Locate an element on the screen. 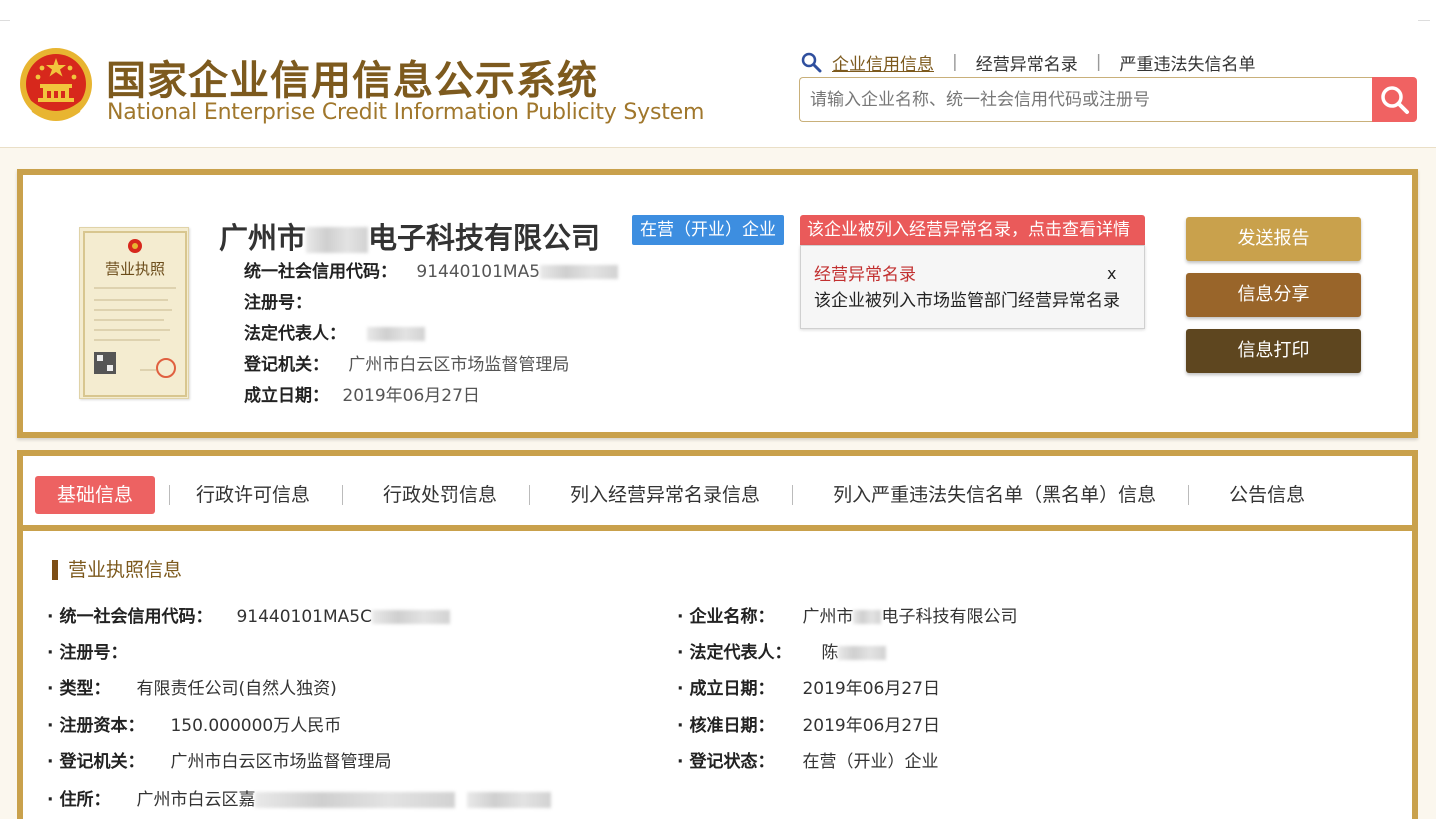 This screenshot has height=819, width=1436. search-button is located at coordinates (1394, 99).